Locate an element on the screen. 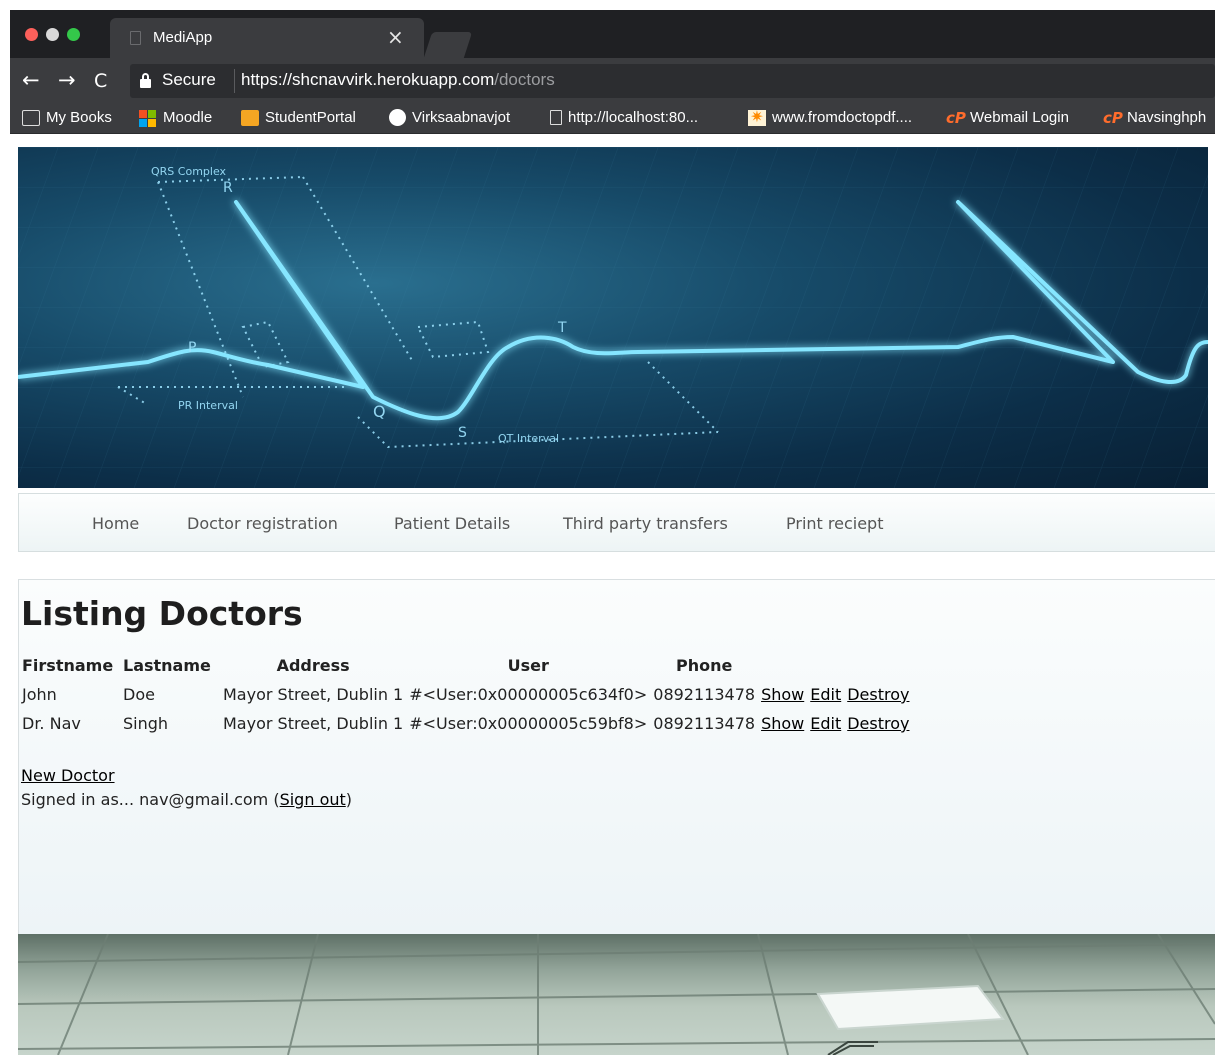  ceiling-photo-image is located at coordinates (616, 994).